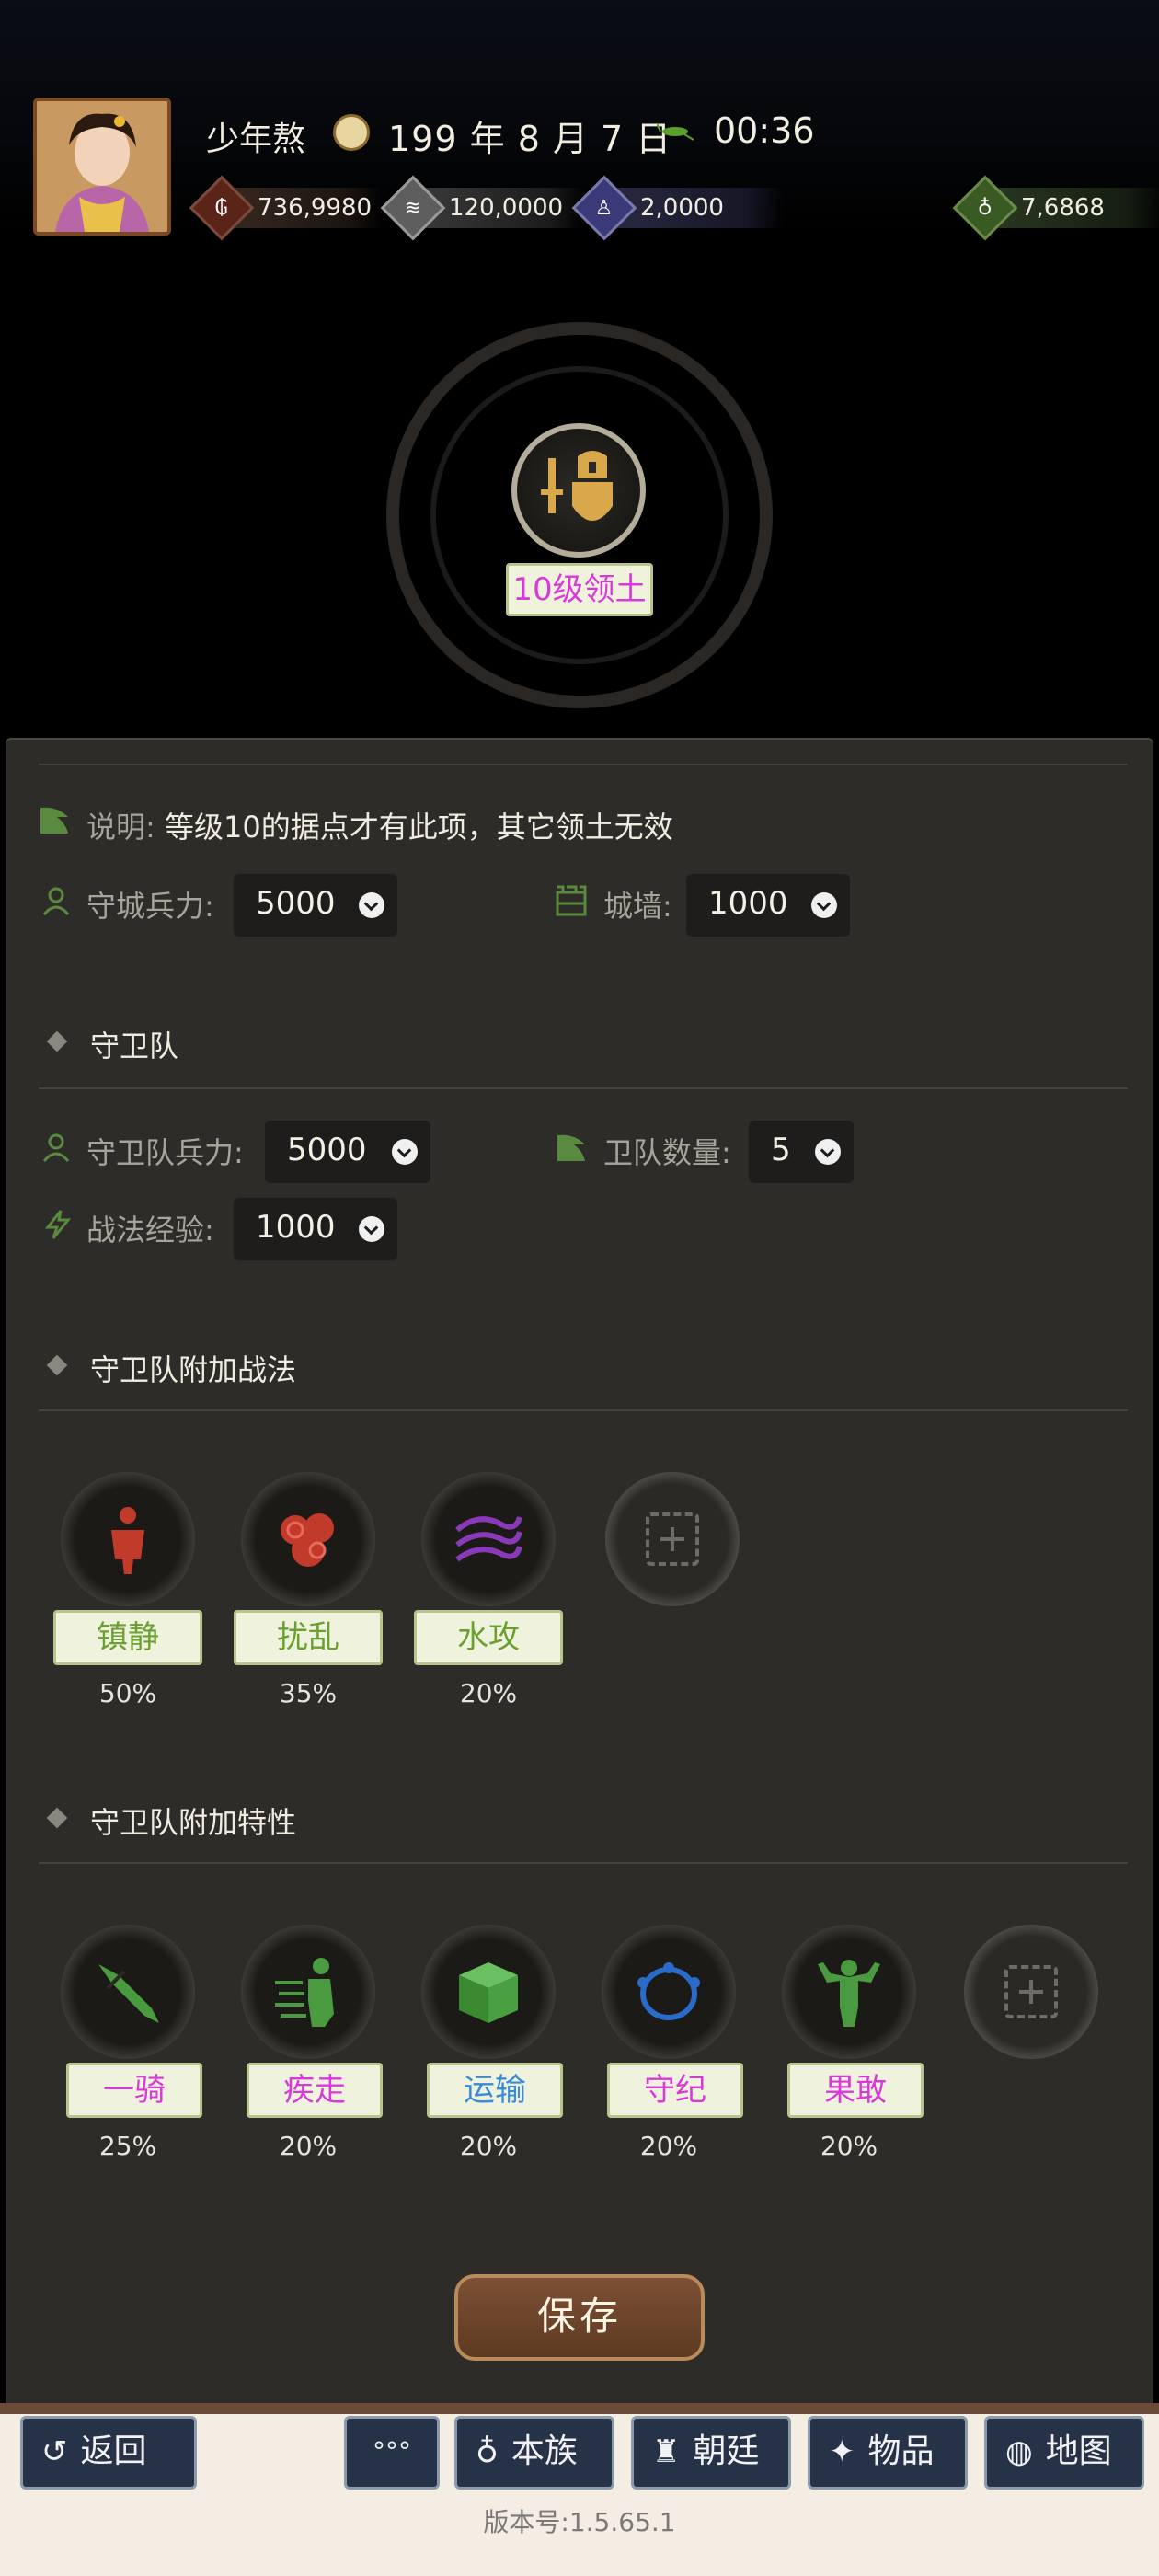 The width and height of the screenshot is (1159, 2576). Describe the element at coordinates (127, 2146) in the screenshot. I see `trait-percent: 25%` at that location.